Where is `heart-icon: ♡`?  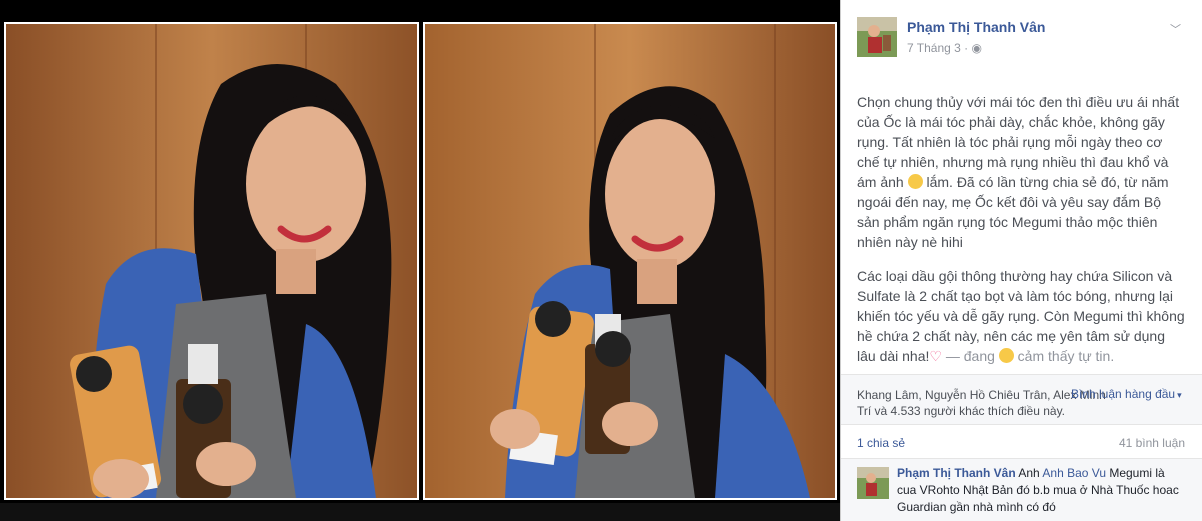 heart-icon: ♡ is located at coordinates (935, 356).